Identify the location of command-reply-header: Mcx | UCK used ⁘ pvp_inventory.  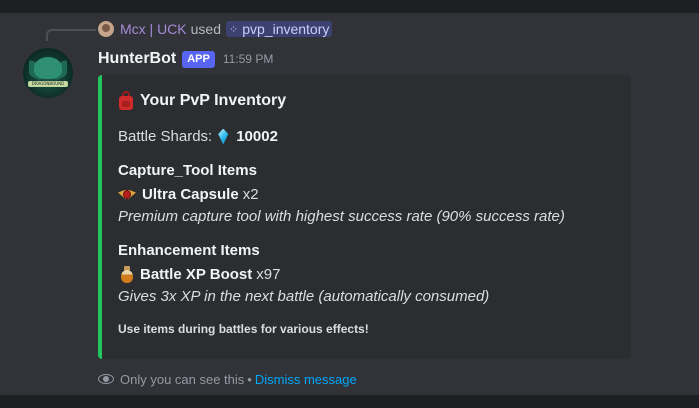
(189, 29).